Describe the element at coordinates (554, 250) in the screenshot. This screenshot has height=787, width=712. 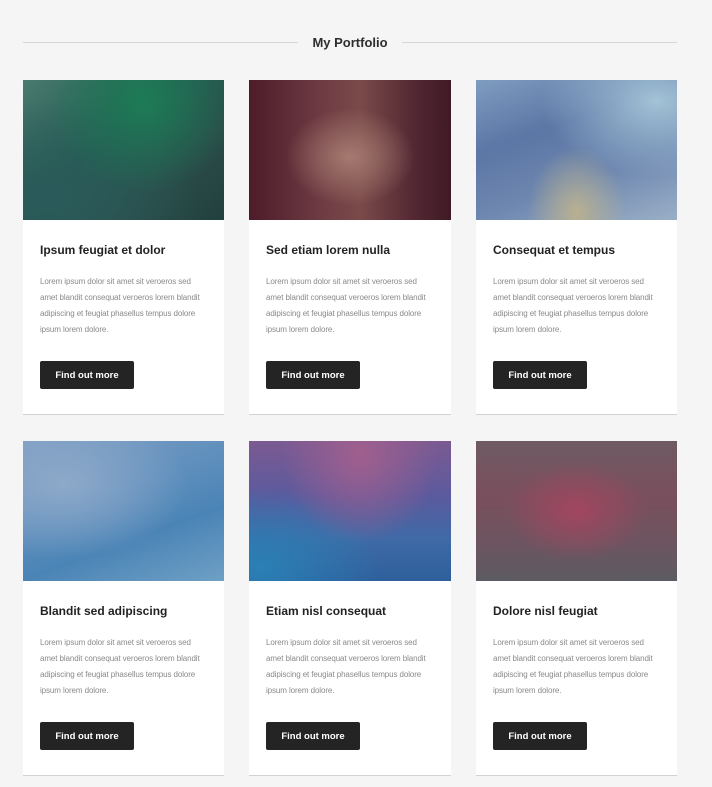
I see `card-title: Consequat et tempus` at that location.